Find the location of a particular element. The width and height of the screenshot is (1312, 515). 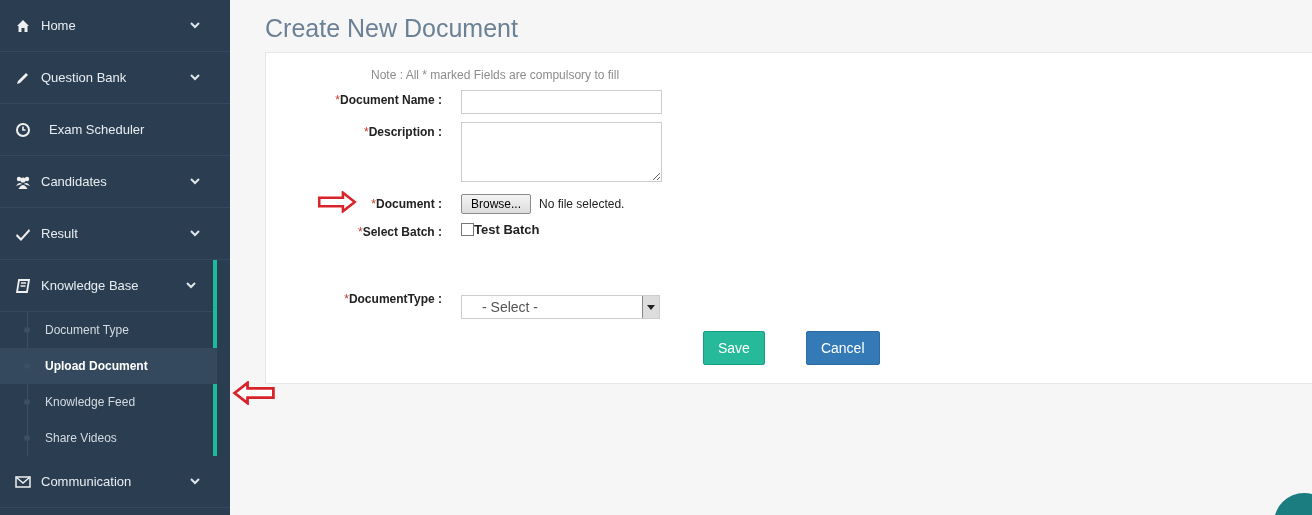

field-label: *Description : is located at coordinates (403, 131).